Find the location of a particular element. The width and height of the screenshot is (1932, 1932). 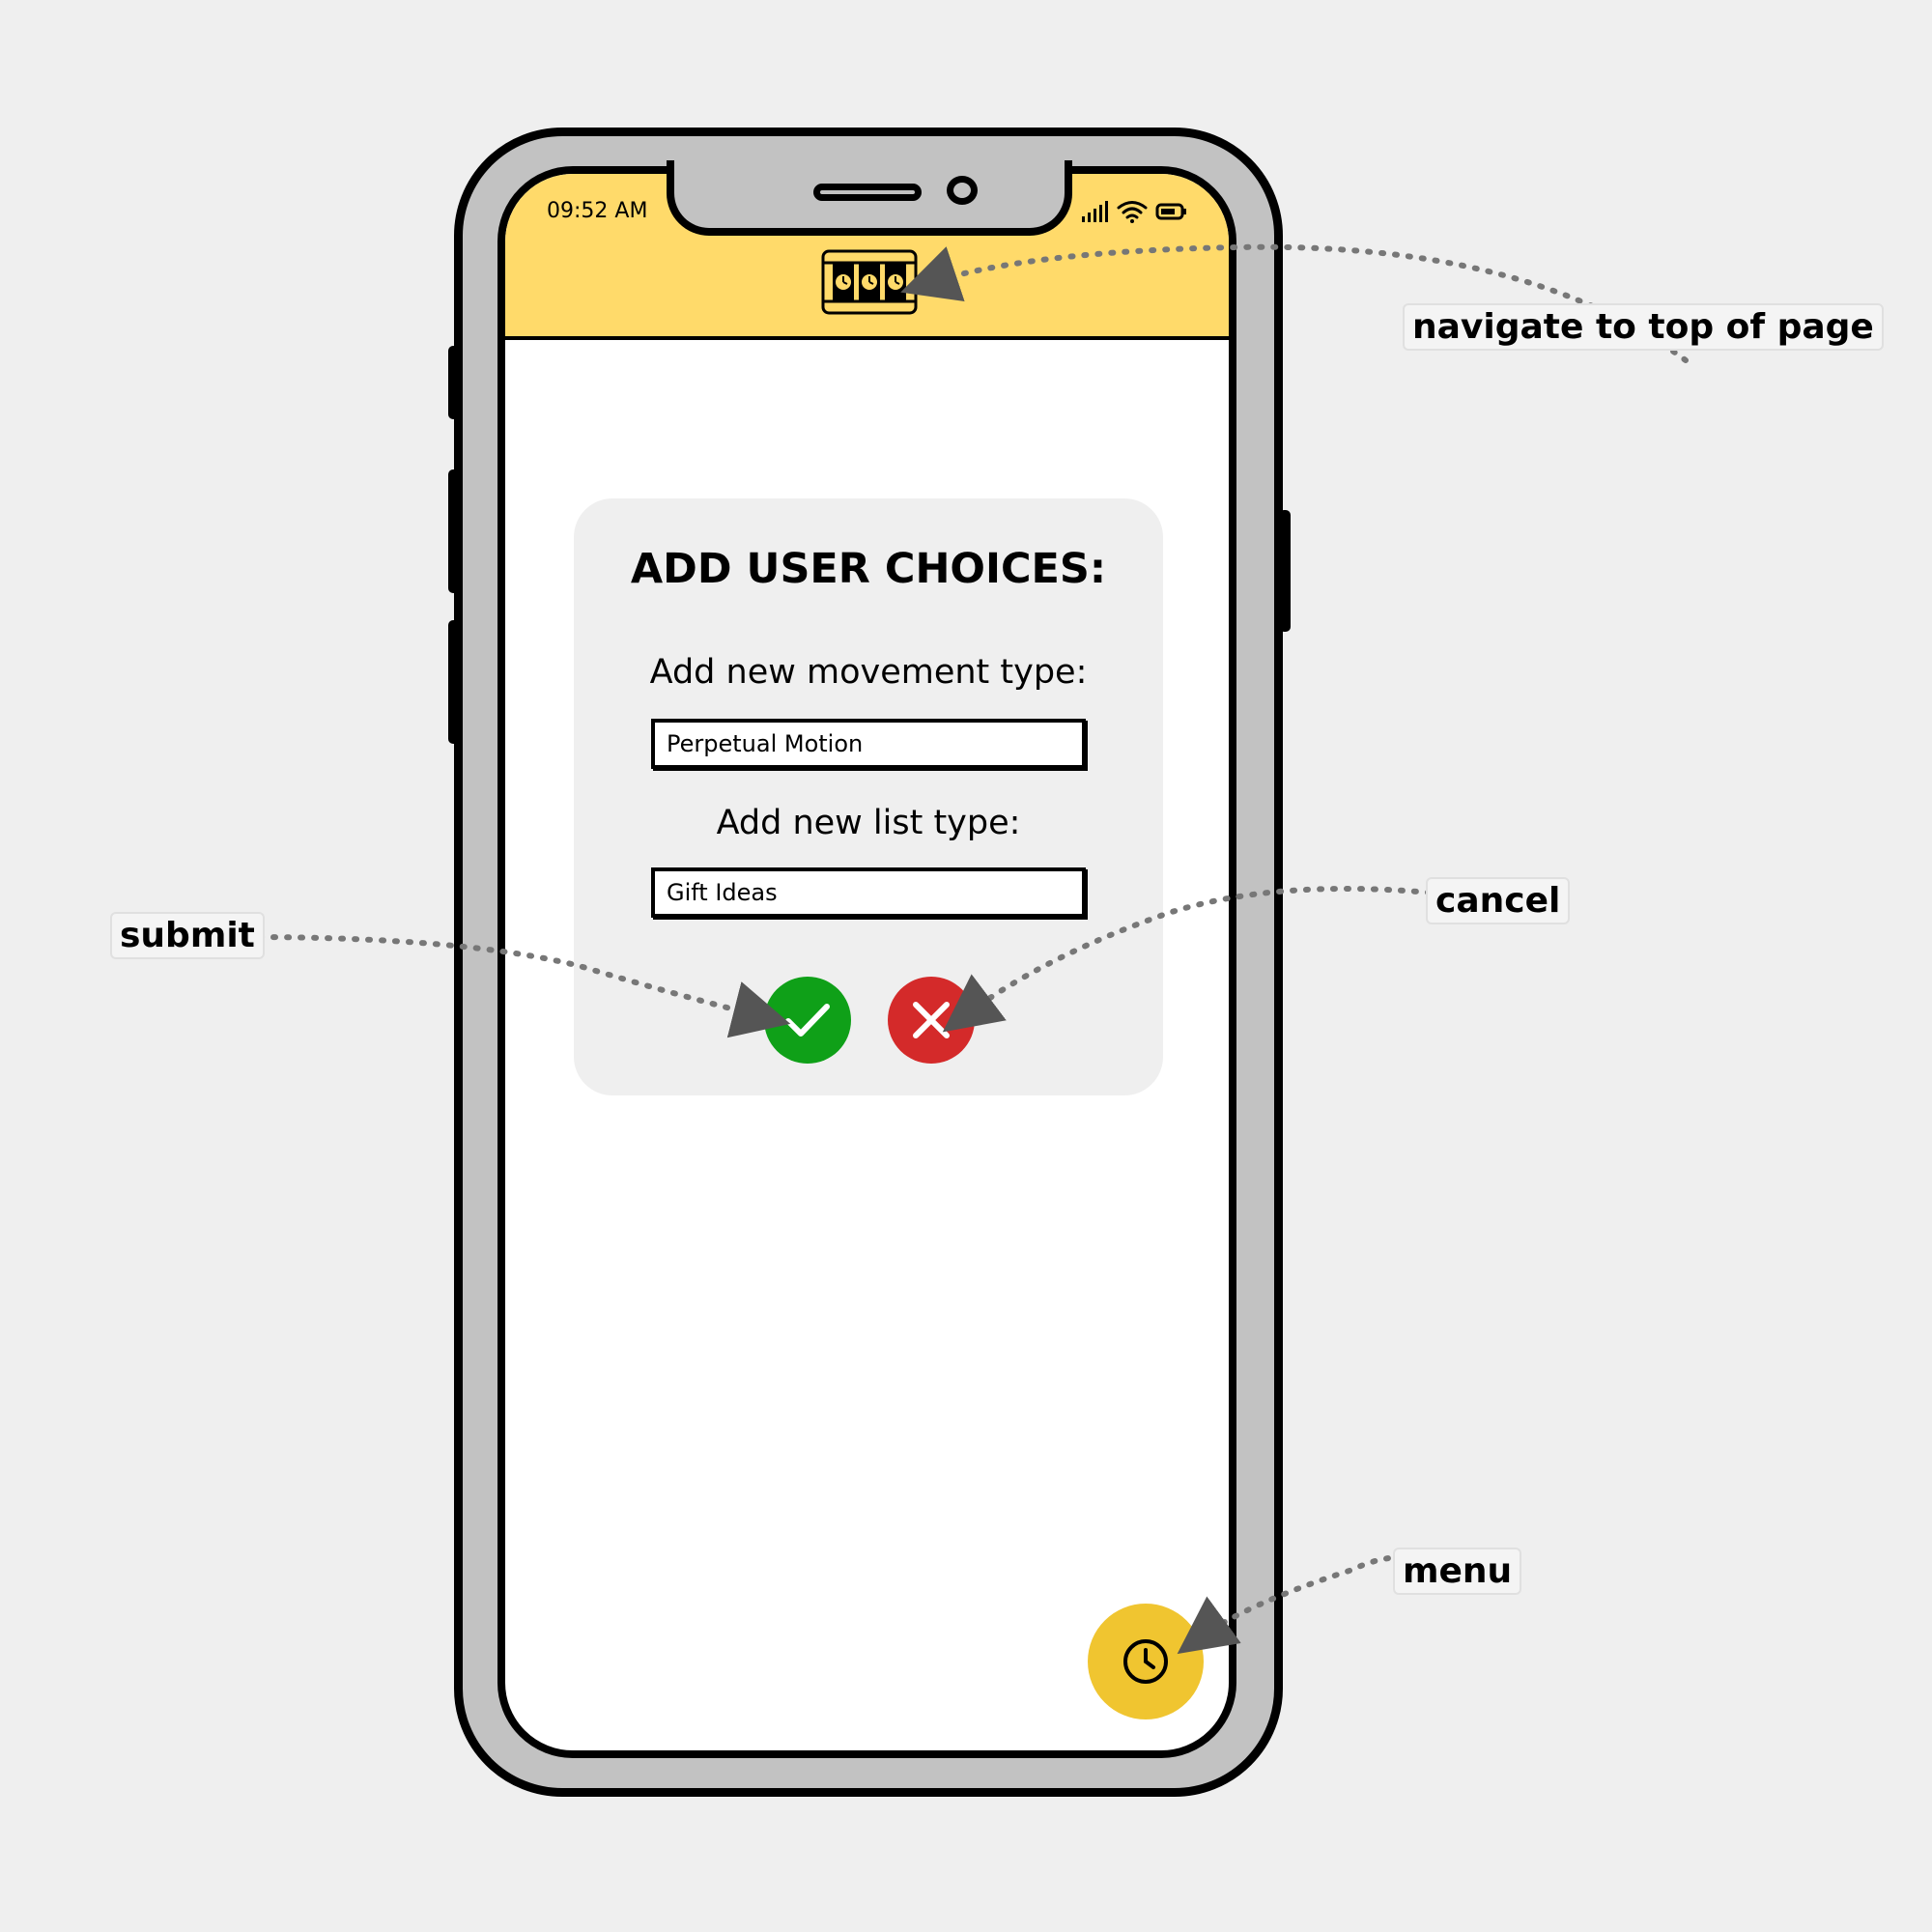

home-logo is located at coordinates (869, 282).